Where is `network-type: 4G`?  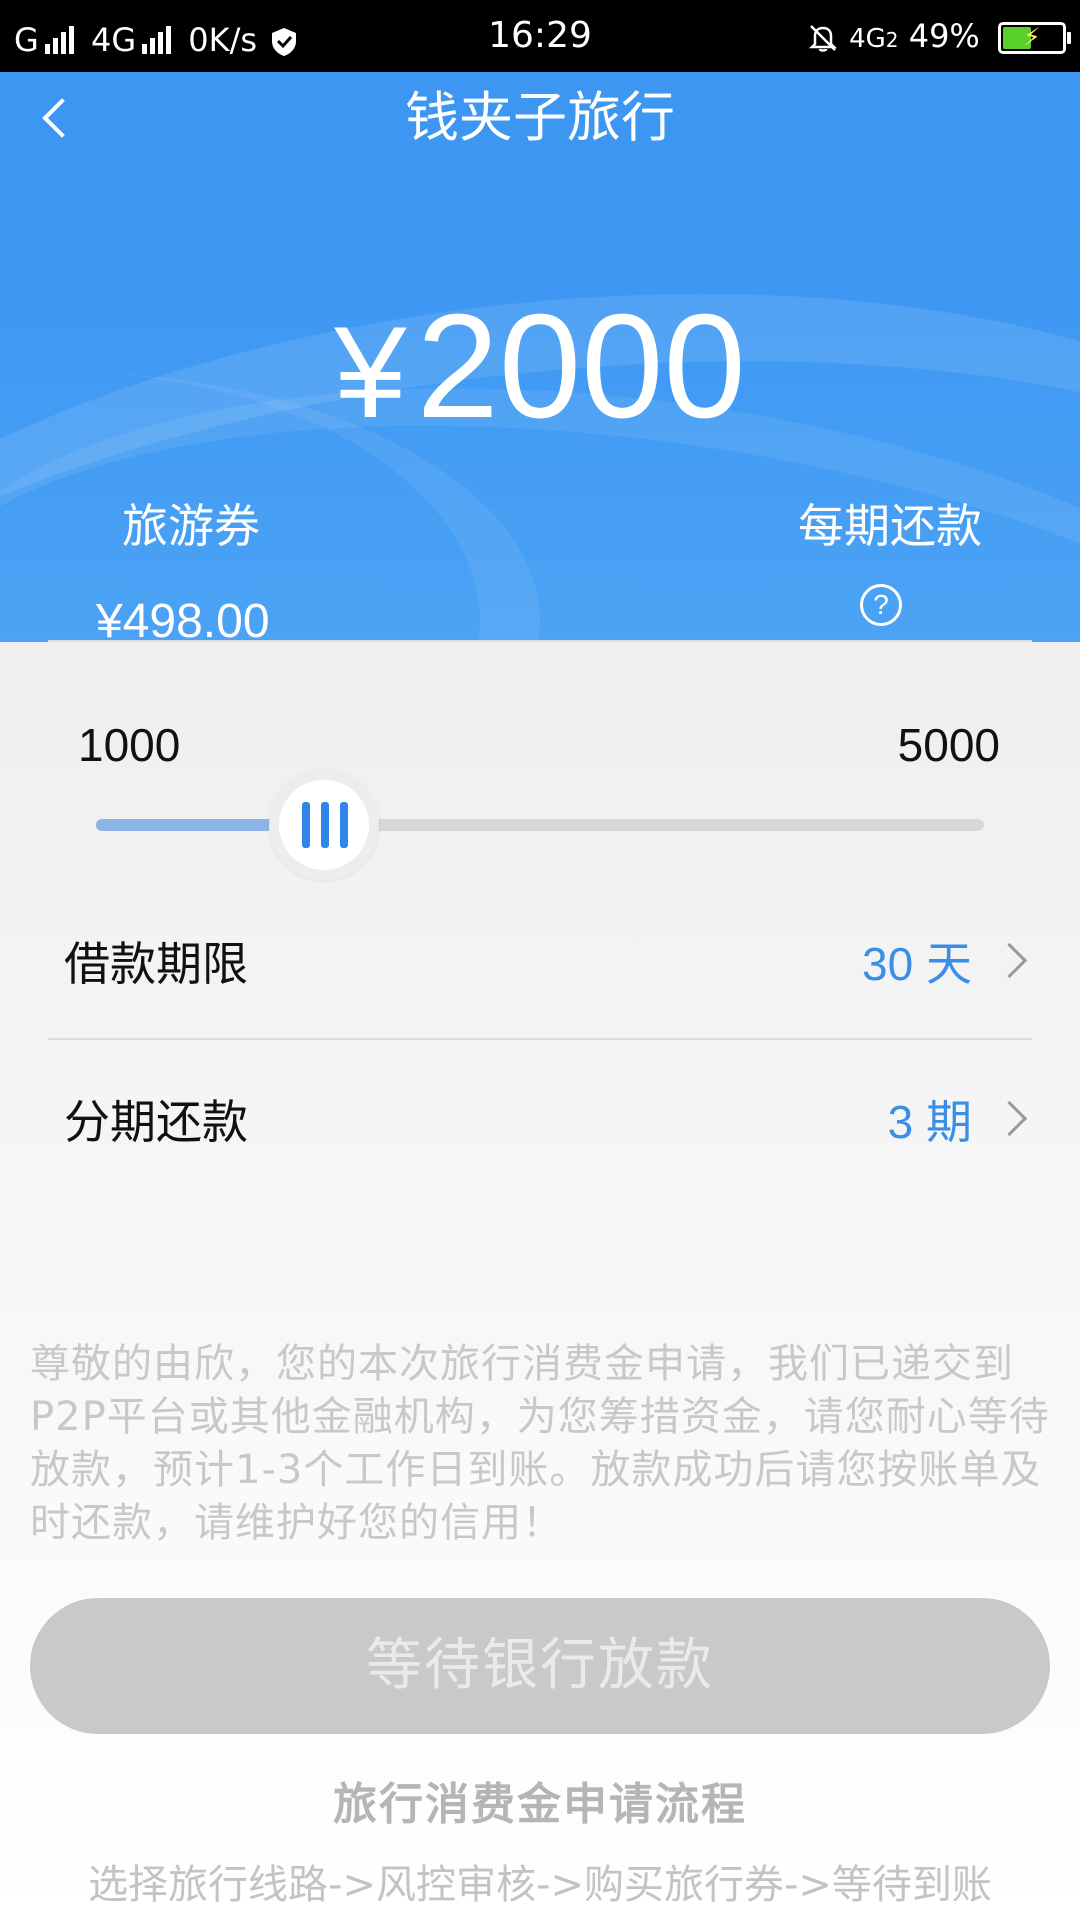 network-type: 4G is located at coordinates (867, 39).